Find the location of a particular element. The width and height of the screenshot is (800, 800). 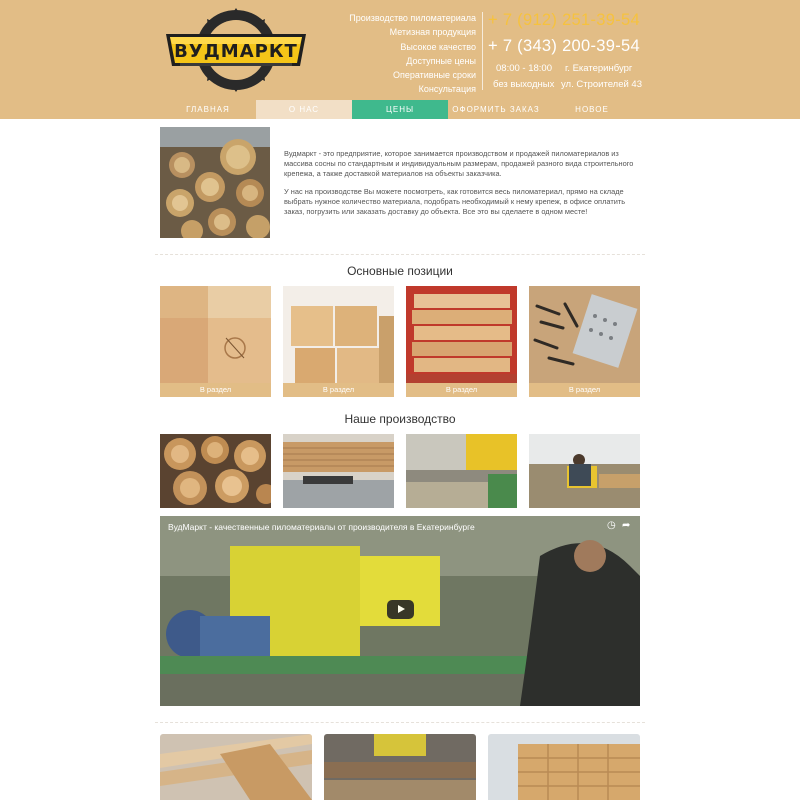

clock-icon: ◷ is located at coordinates (611, 525).